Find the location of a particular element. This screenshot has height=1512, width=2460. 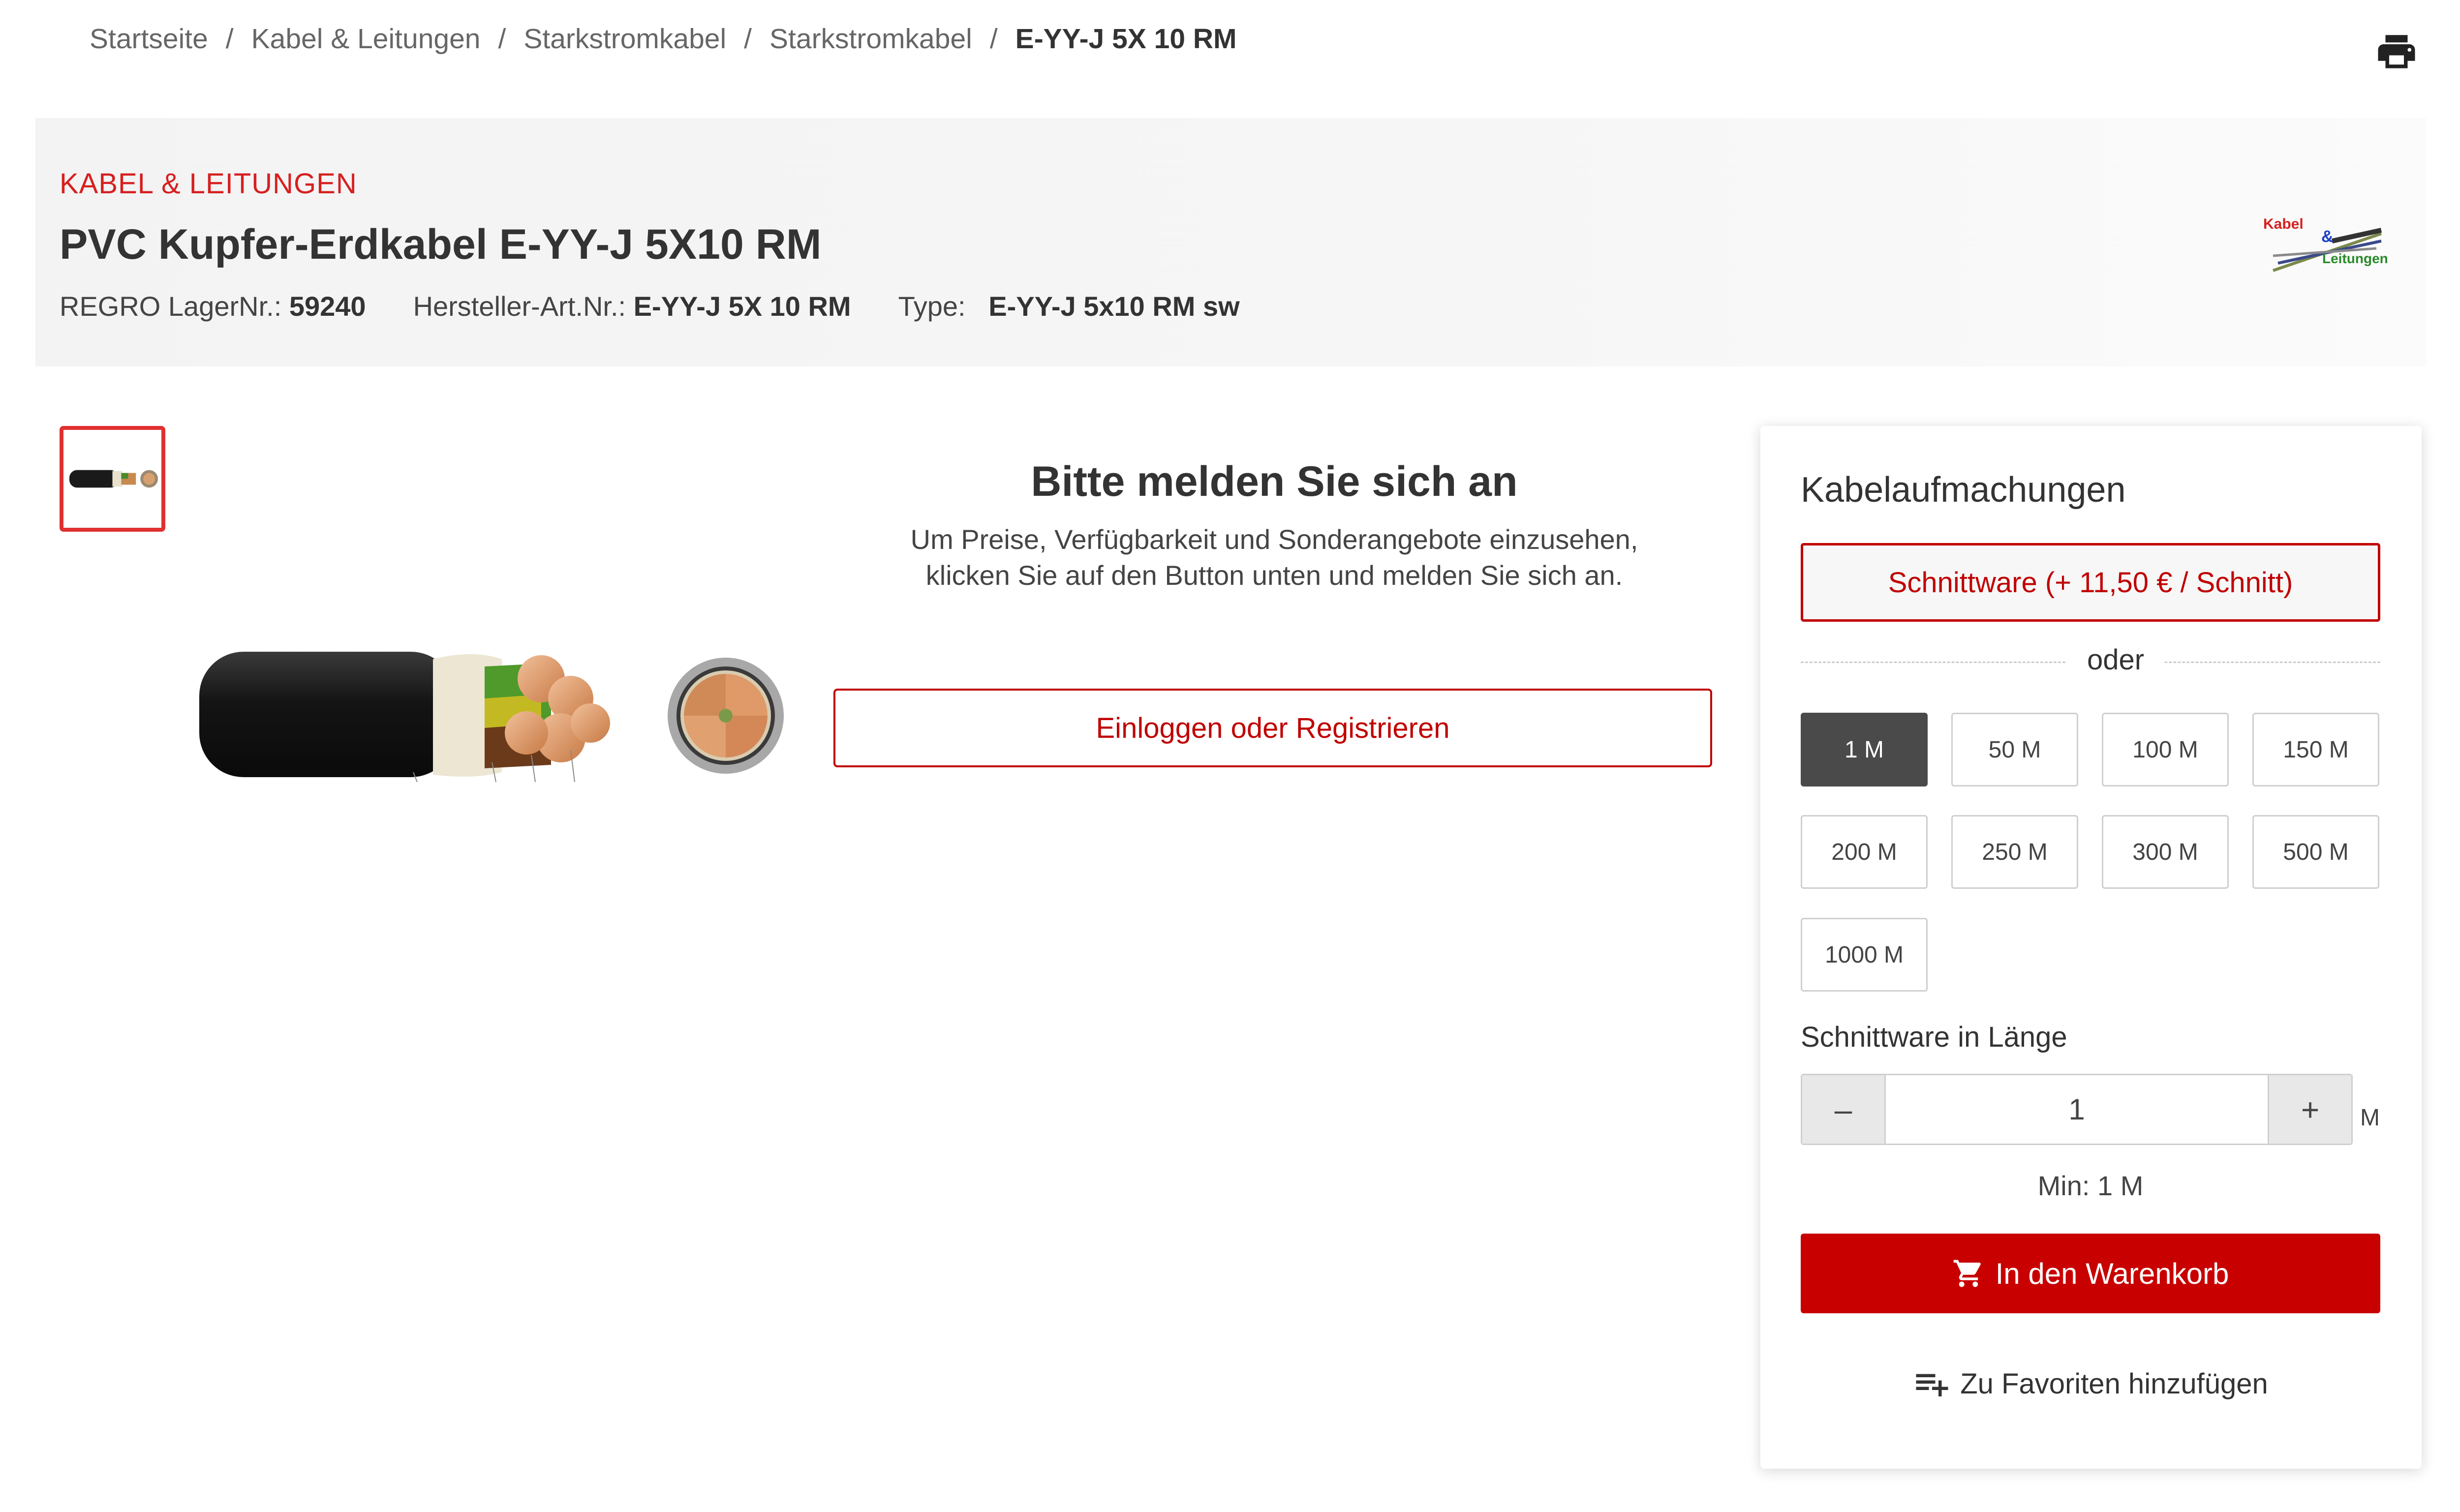

product-type: Type: E-YY-J 5x10 RM sw is located at coordinates (1069, 306).